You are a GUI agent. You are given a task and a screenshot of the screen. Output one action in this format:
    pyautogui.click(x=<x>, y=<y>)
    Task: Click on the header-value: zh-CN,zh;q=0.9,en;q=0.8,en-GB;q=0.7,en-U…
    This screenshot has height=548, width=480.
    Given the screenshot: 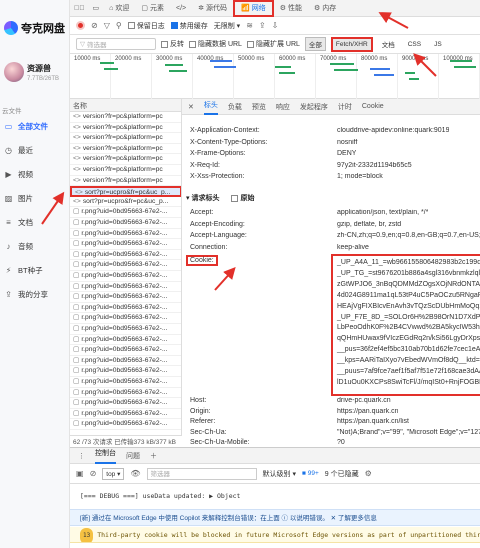 What is the action you would take?
    pyautogui.click(x=408, y=235)
    